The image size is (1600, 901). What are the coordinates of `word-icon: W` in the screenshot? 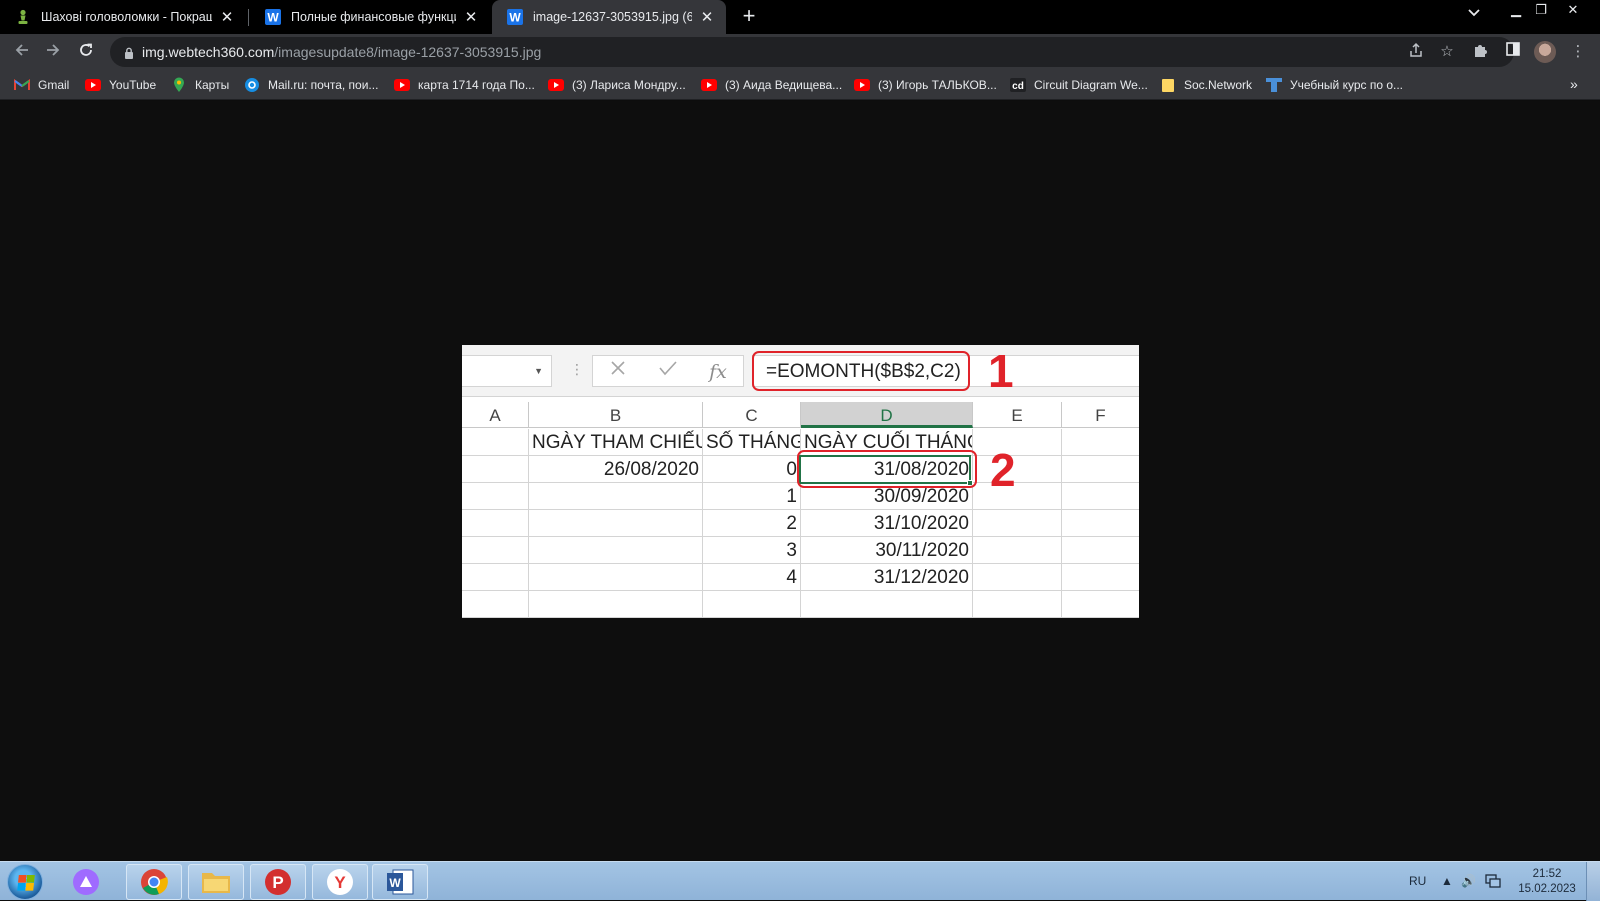 It's located at (400, 882).